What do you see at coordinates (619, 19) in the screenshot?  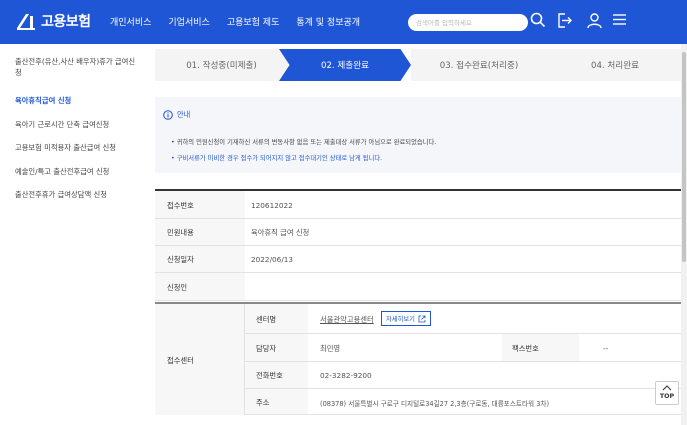 I see `menu-icon` at bounding box center [619, 19].